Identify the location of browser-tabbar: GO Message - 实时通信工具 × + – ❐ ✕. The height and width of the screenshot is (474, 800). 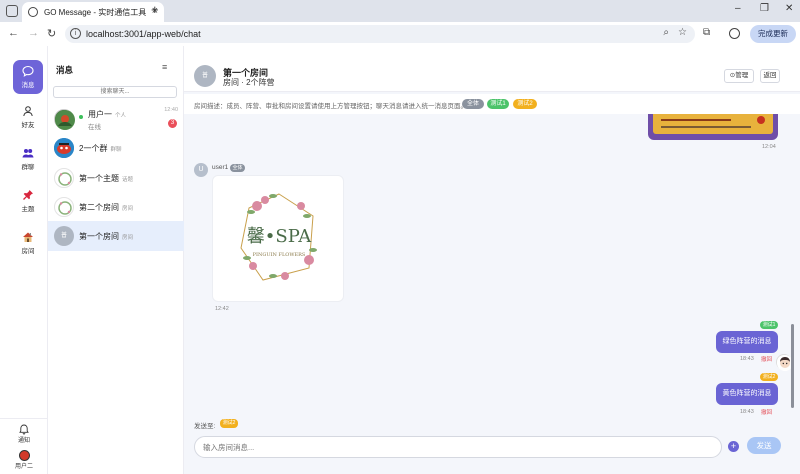
(400, 11).